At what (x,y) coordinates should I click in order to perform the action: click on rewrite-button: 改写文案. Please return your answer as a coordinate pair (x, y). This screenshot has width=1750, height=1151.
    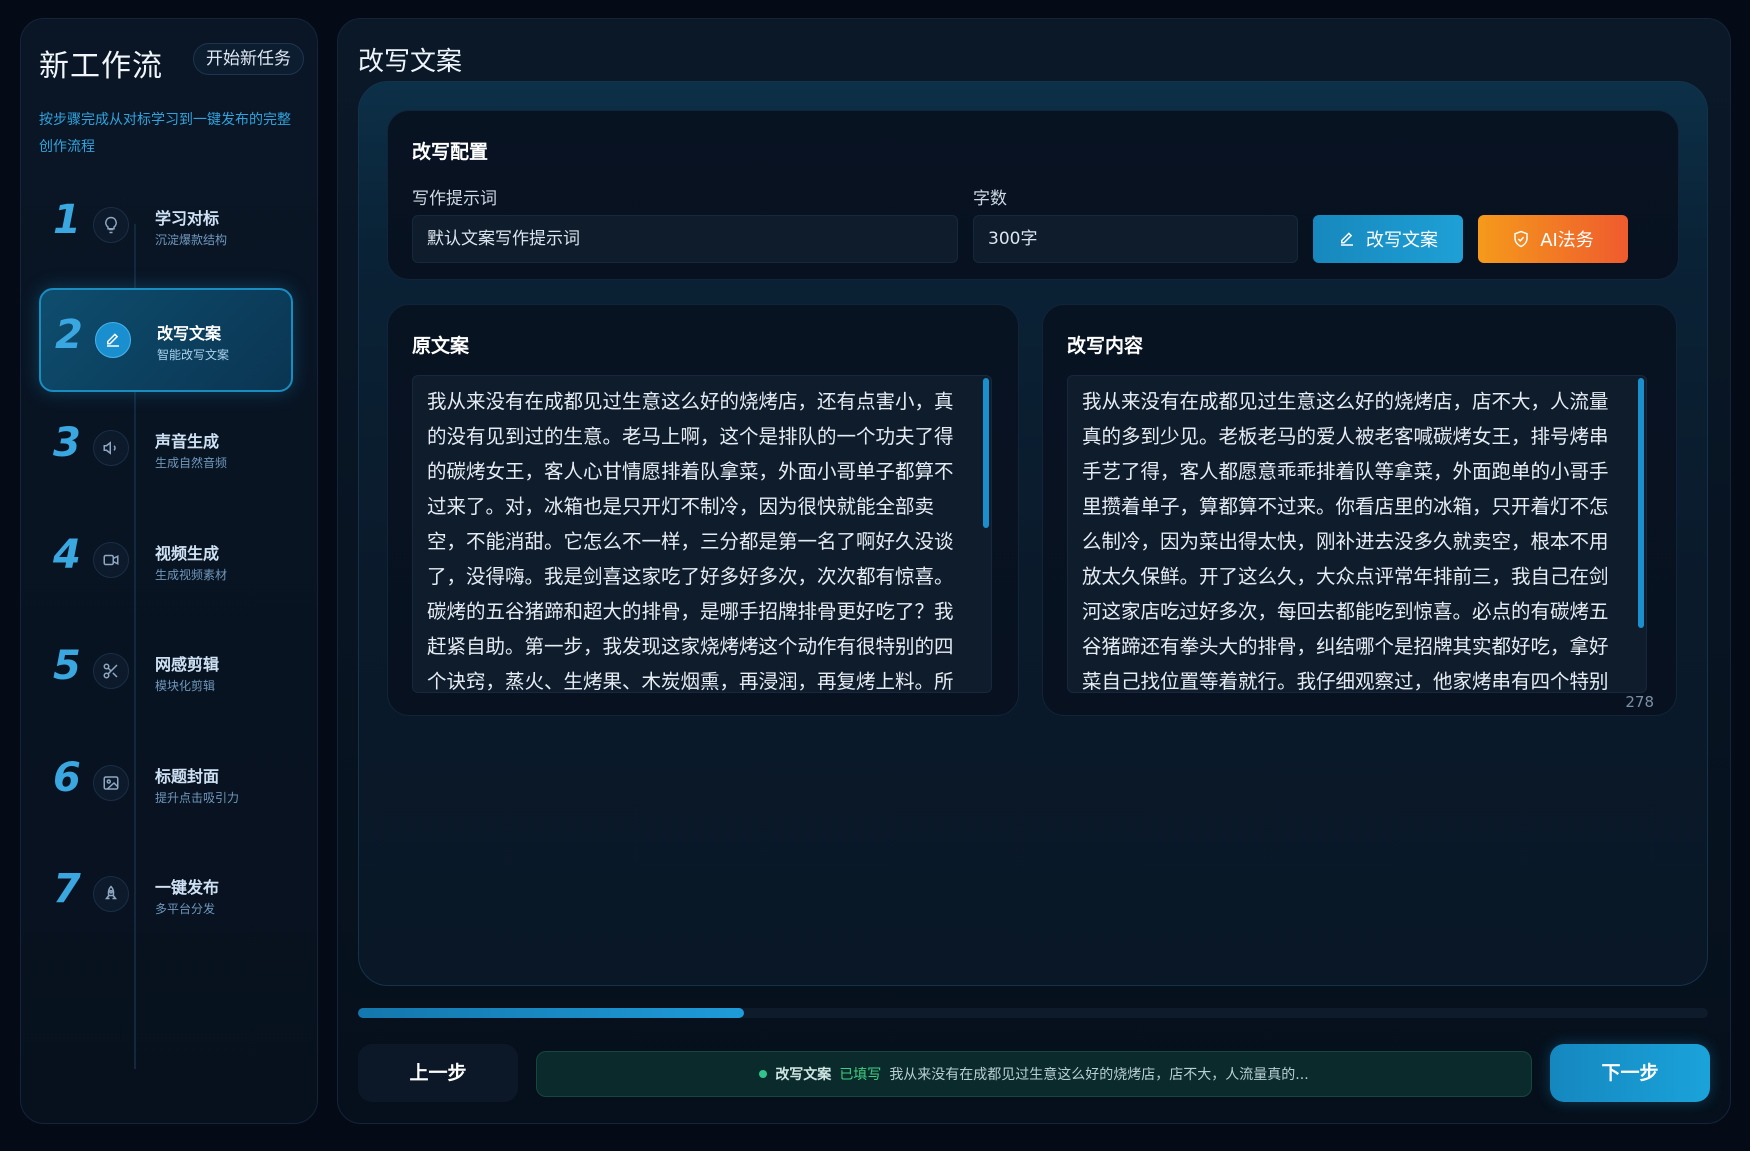
    Looking at the image, I should click on (1388, 239).